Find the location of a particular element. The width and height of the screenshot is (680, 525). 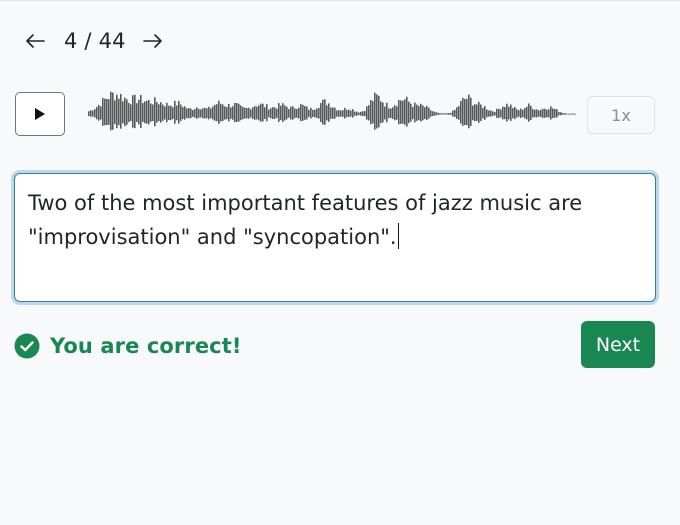

play-icon is located at coordinates (40, 114).